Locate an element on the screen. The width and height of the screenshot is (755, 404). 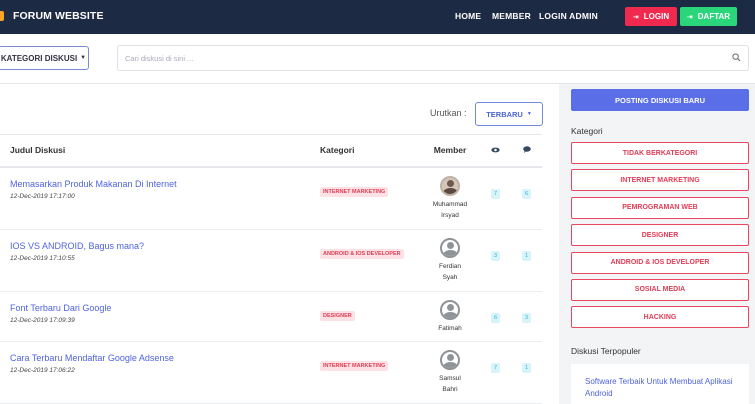
header-comments is located at coordinates (526, 151).